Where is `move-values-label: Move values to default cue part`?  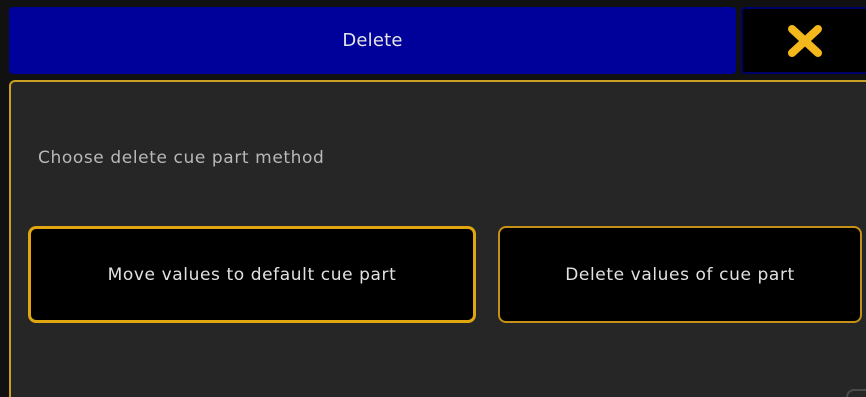
move-values-label: Move values to default cue part is located at coordinates (252, 274).